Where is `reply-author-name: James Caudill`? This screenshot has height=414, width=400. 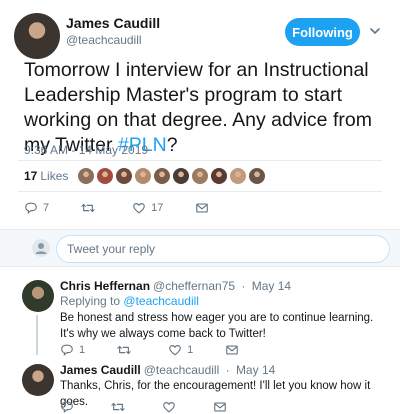 reply-author-name: James Caudill is located at coordinates (100, 370).